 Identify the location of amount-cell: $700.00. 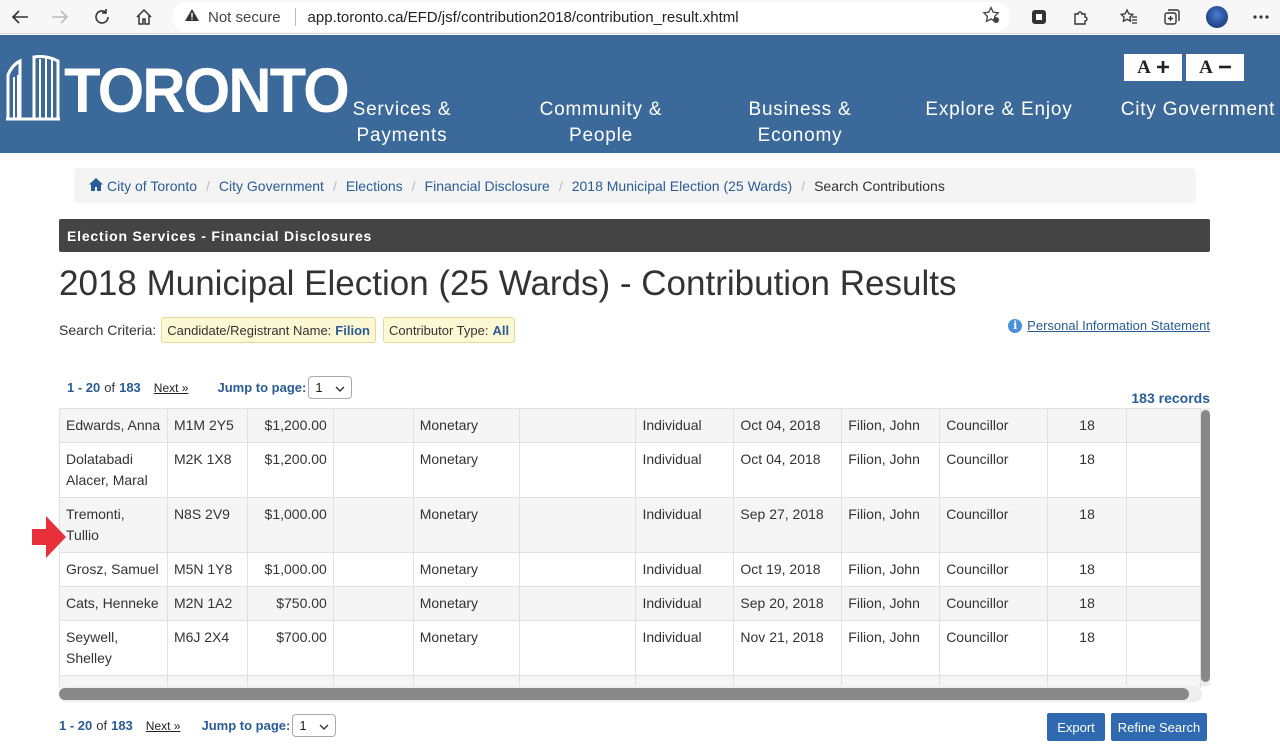
(290, 648).